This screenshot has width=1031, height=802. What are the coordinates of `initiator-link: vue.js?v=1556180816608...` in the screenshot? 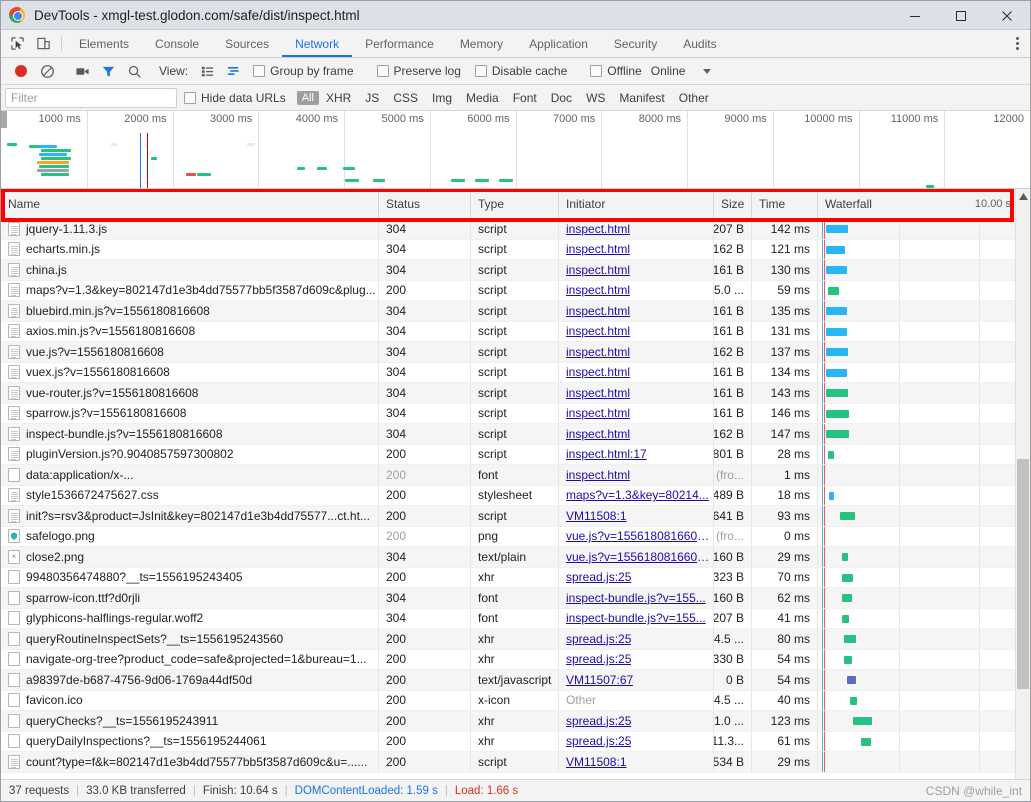 It's located at (639, 536).